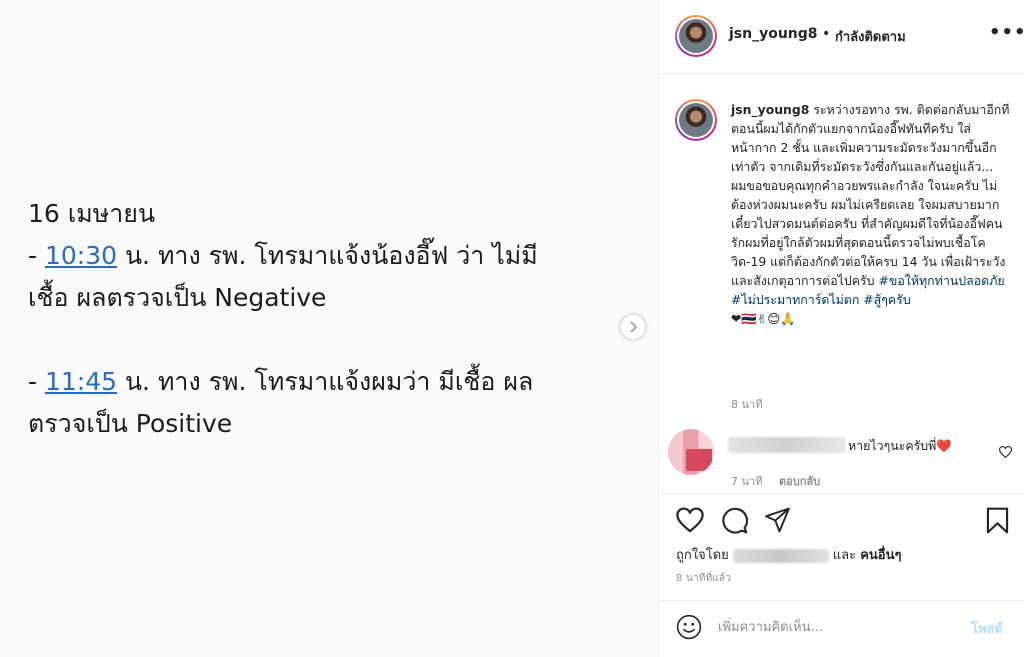 The image size is (1024, 657). Describe the element at coordinates (833, 627) in the screenshot. I see `comment-input` at that location.